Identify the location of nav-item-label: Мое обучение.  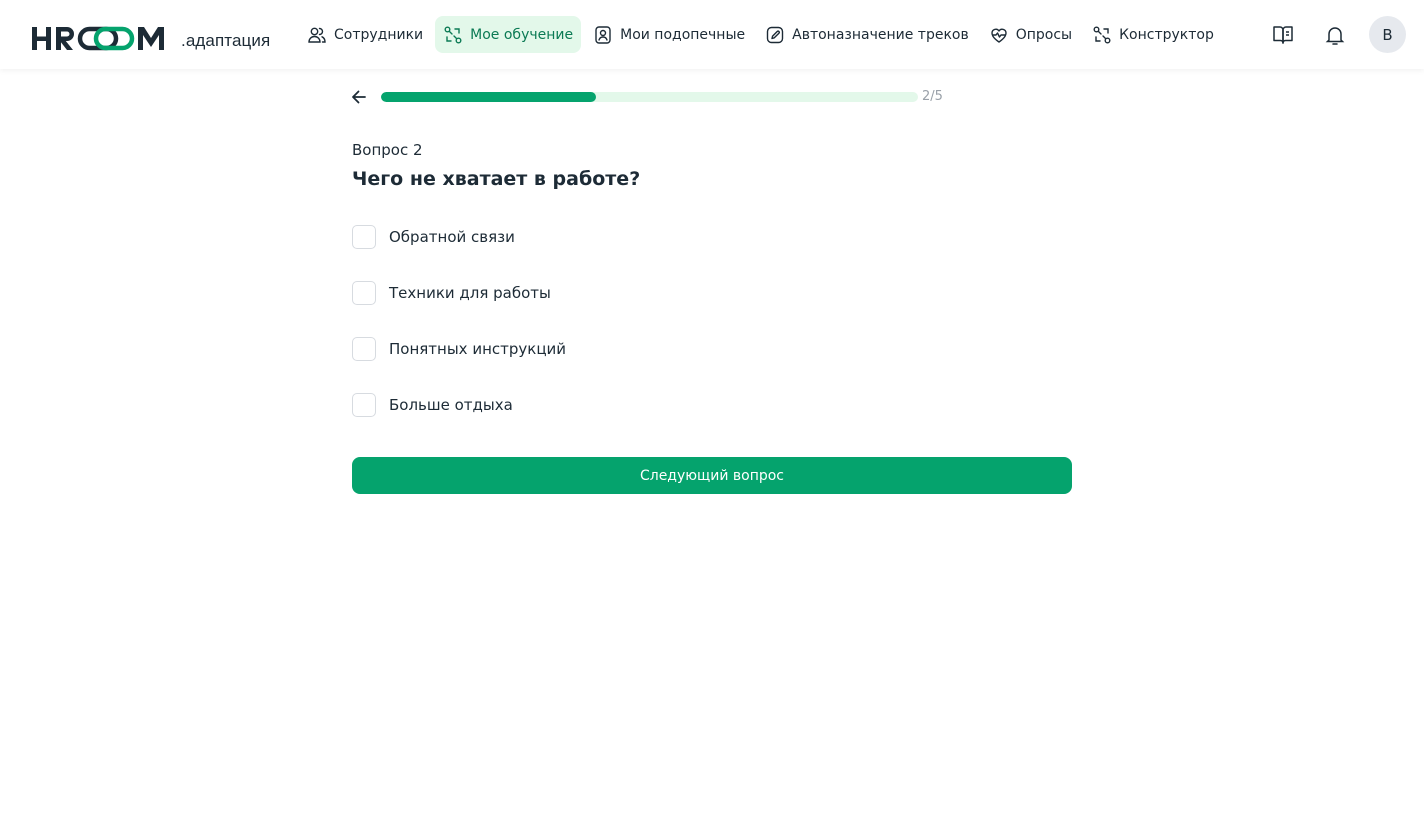
(522, 34).